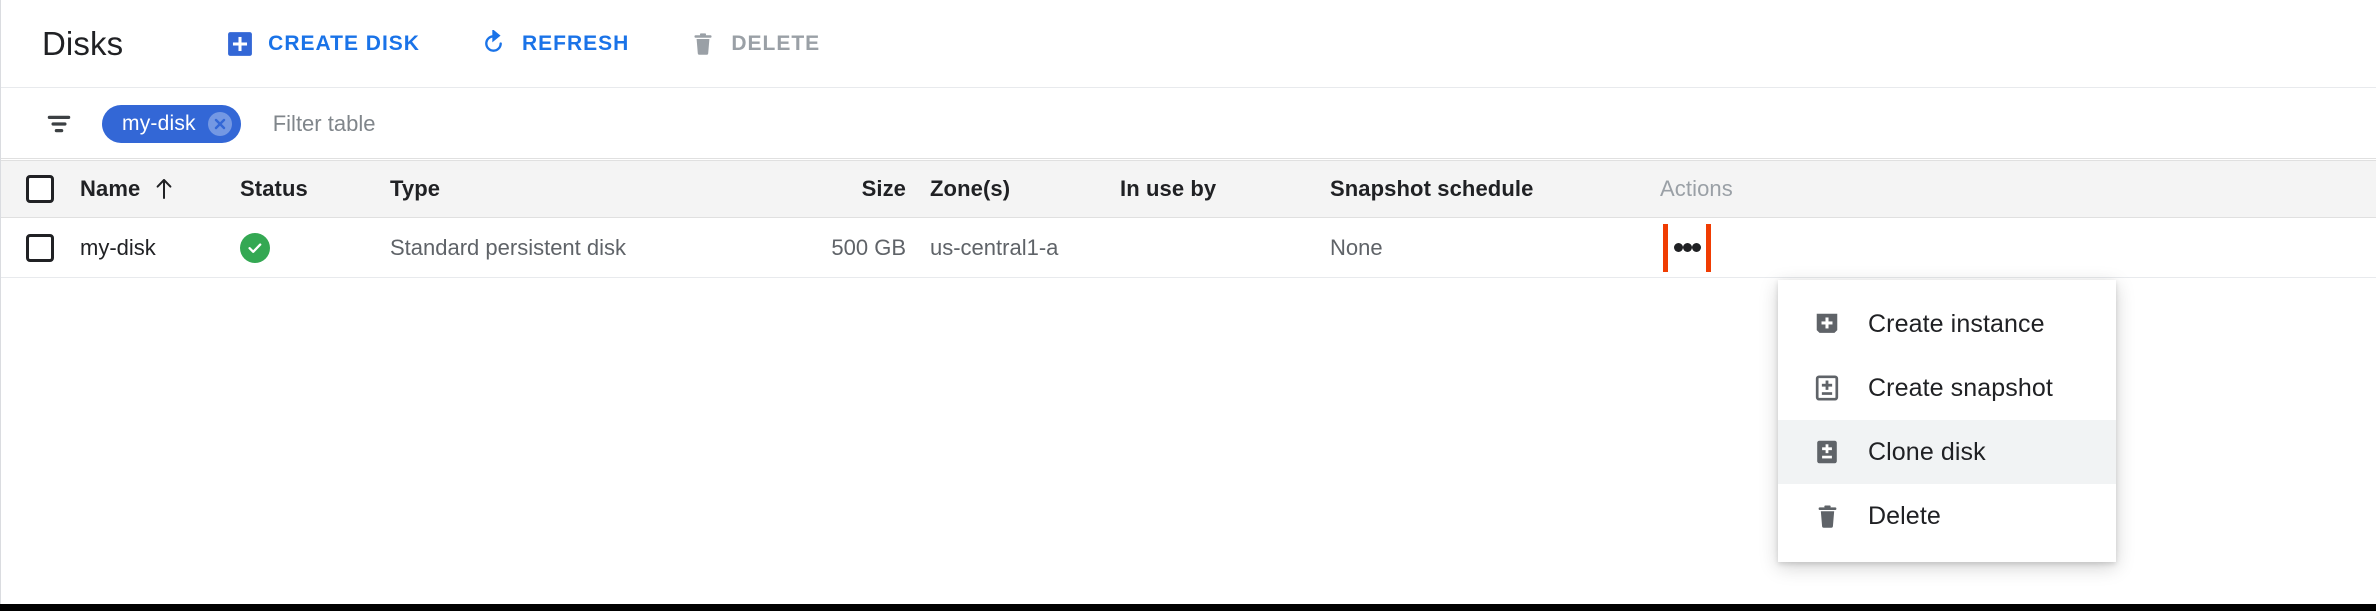 The height and width of the screenshot is (611, 2376). What do you see at coordinates (240, 44) in the screenshot?
I see `create-disk-icon` at bounding box center [240, 44].